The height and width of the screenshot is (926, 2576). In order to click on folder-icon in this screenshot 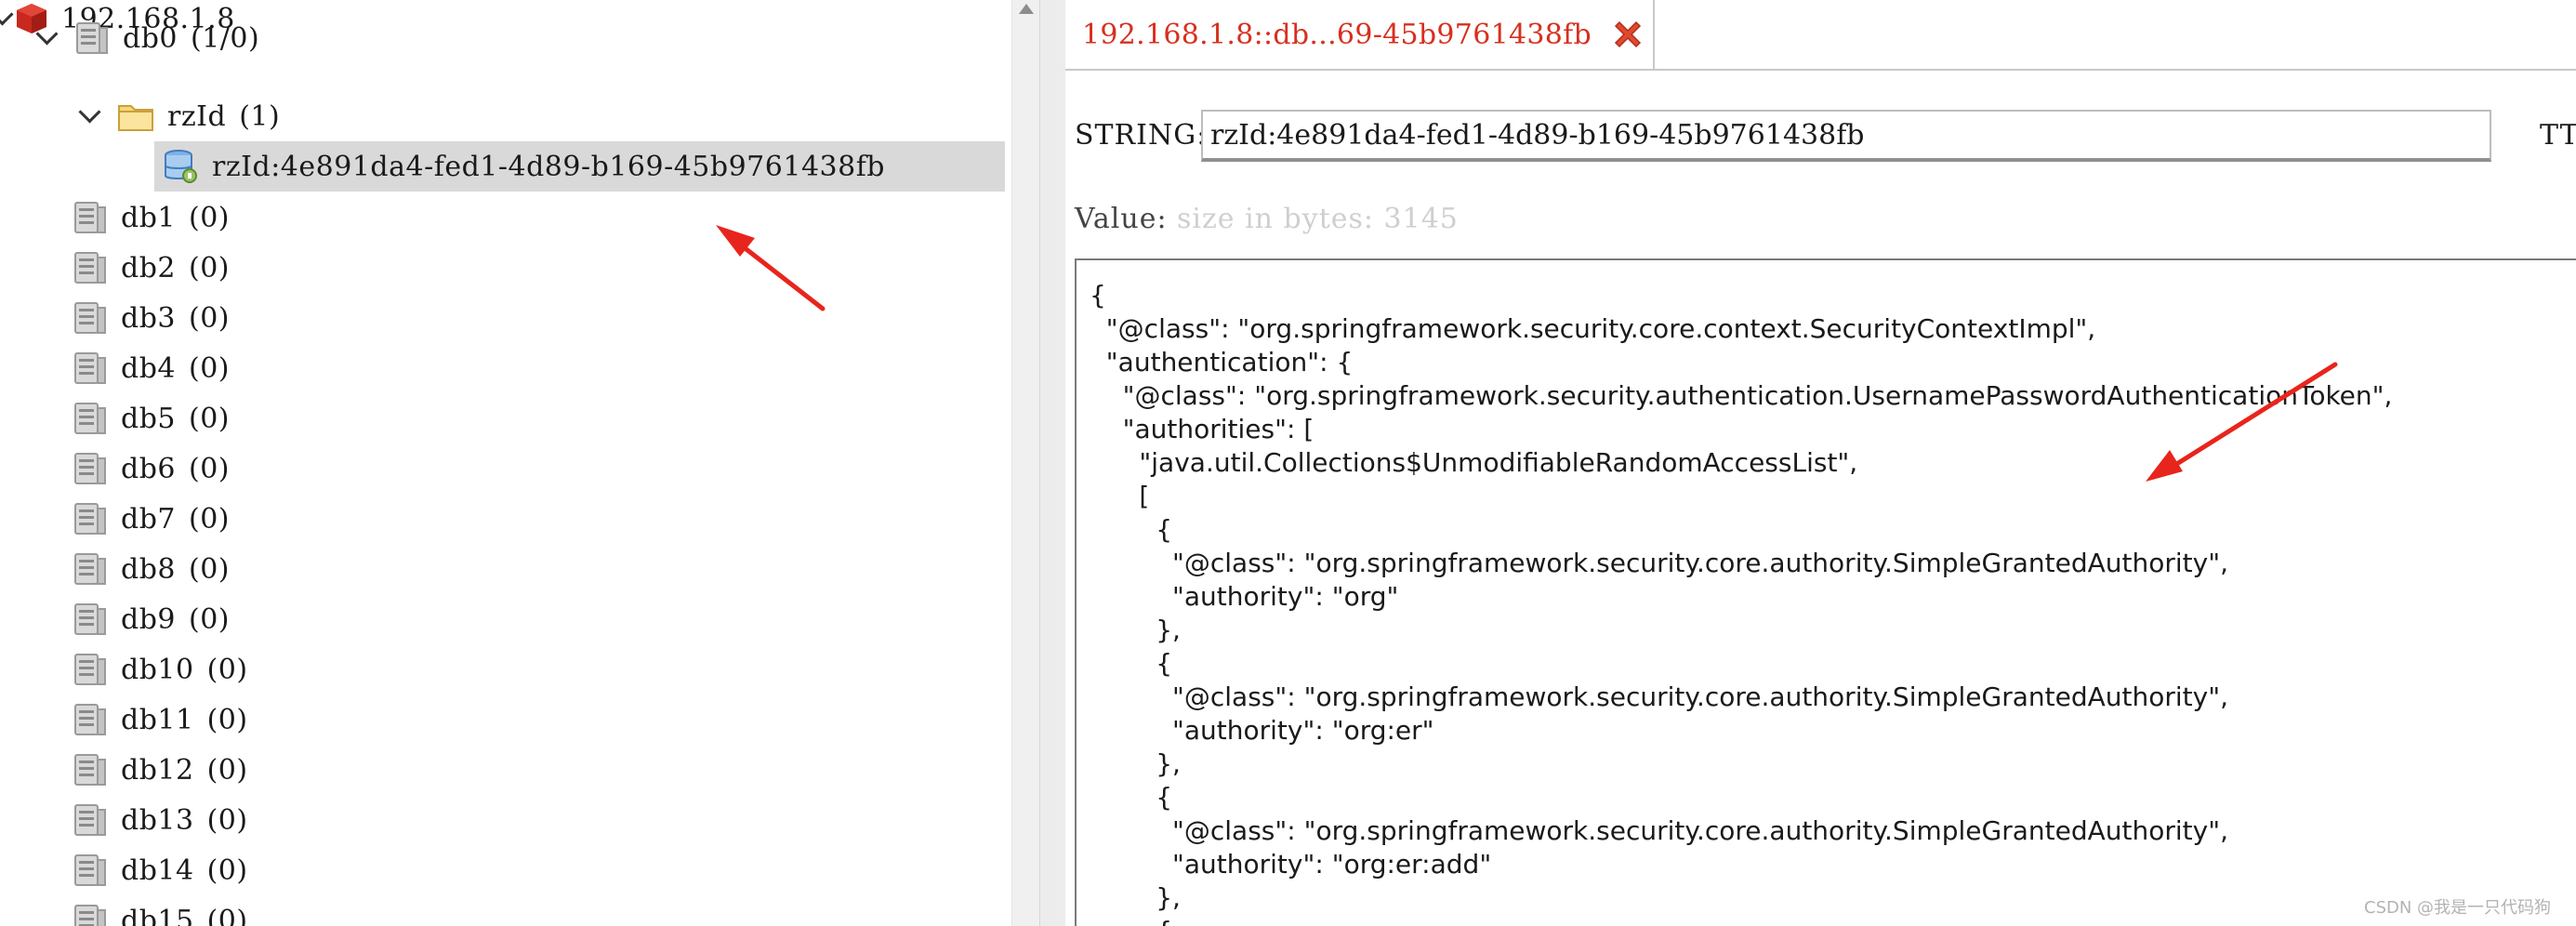, I will do `click(135, 118)`.